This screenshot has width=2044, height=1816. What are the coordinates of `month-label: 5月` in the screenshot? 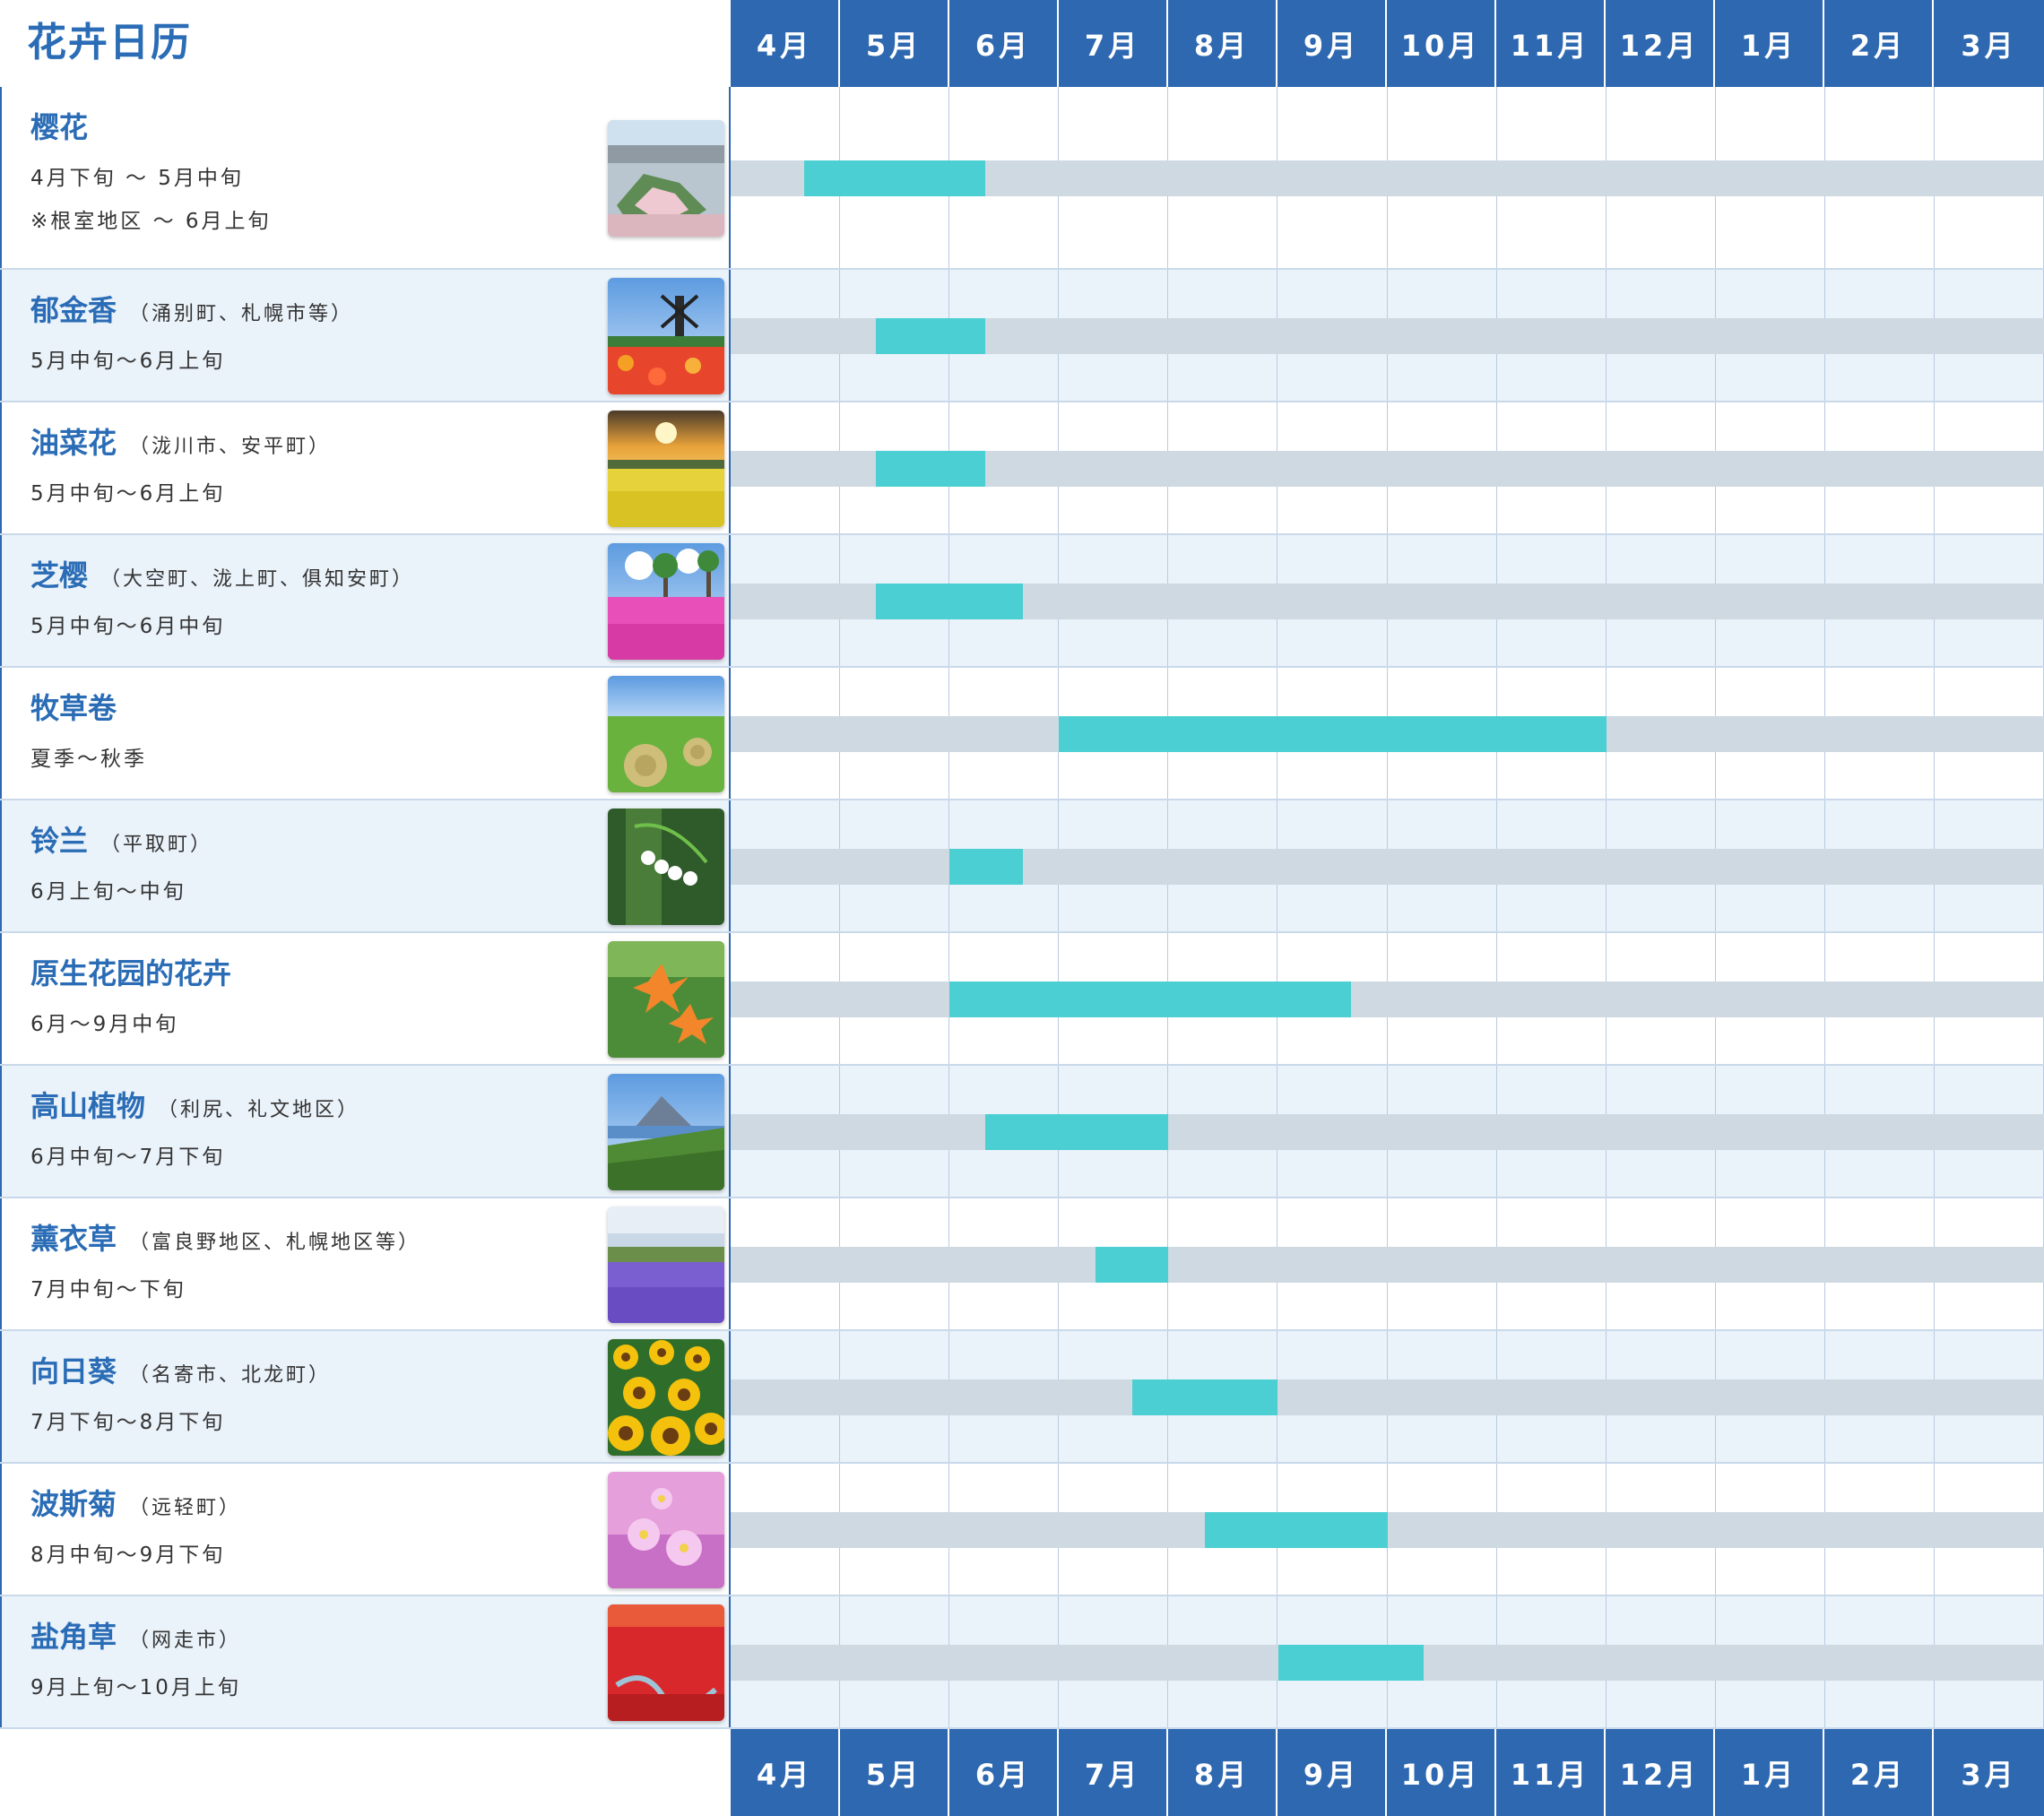 It's located at (894, 1772).